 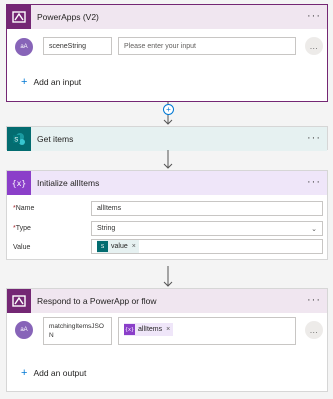 What do you see at coordinates (207, 331) in the screenshot?
I see `output-value-field: {x} allItems ×` at bounding box center [207, 331].